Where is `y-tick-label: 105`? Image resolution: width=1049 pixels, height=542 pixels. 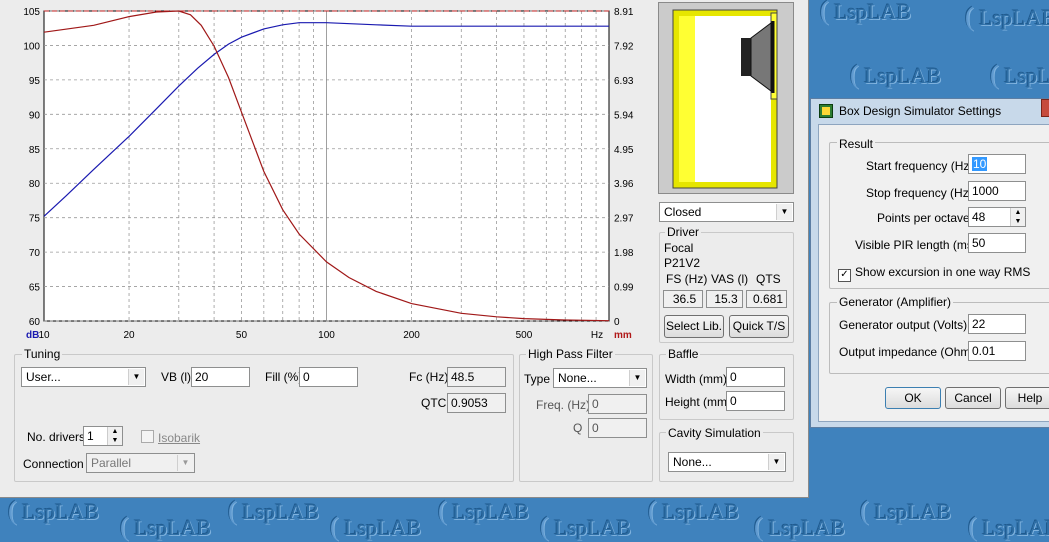 y-tick-label: 105 is located at coordinates (31, 12).